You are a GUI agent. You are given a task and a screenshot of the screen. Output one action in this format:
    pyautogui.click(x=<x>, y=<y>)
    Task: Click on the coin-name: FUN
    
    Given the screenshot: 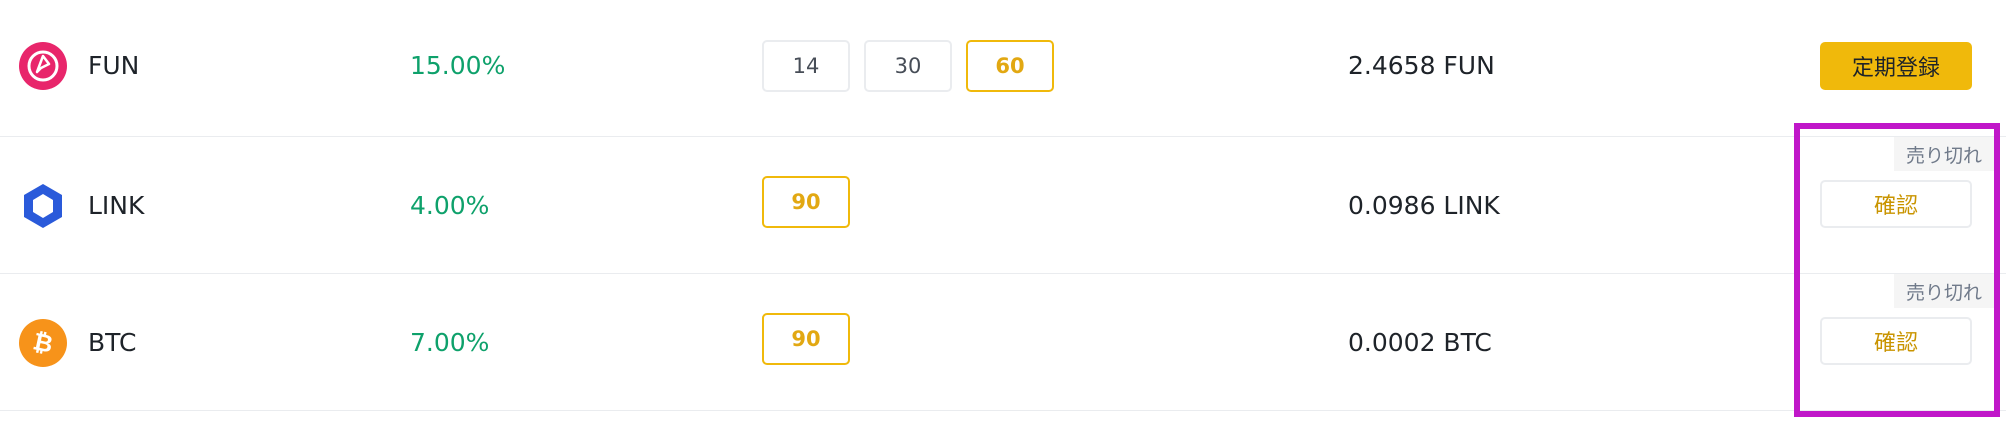 What is the action you would take?
    pyautogui.click(x=114, y=65)
    